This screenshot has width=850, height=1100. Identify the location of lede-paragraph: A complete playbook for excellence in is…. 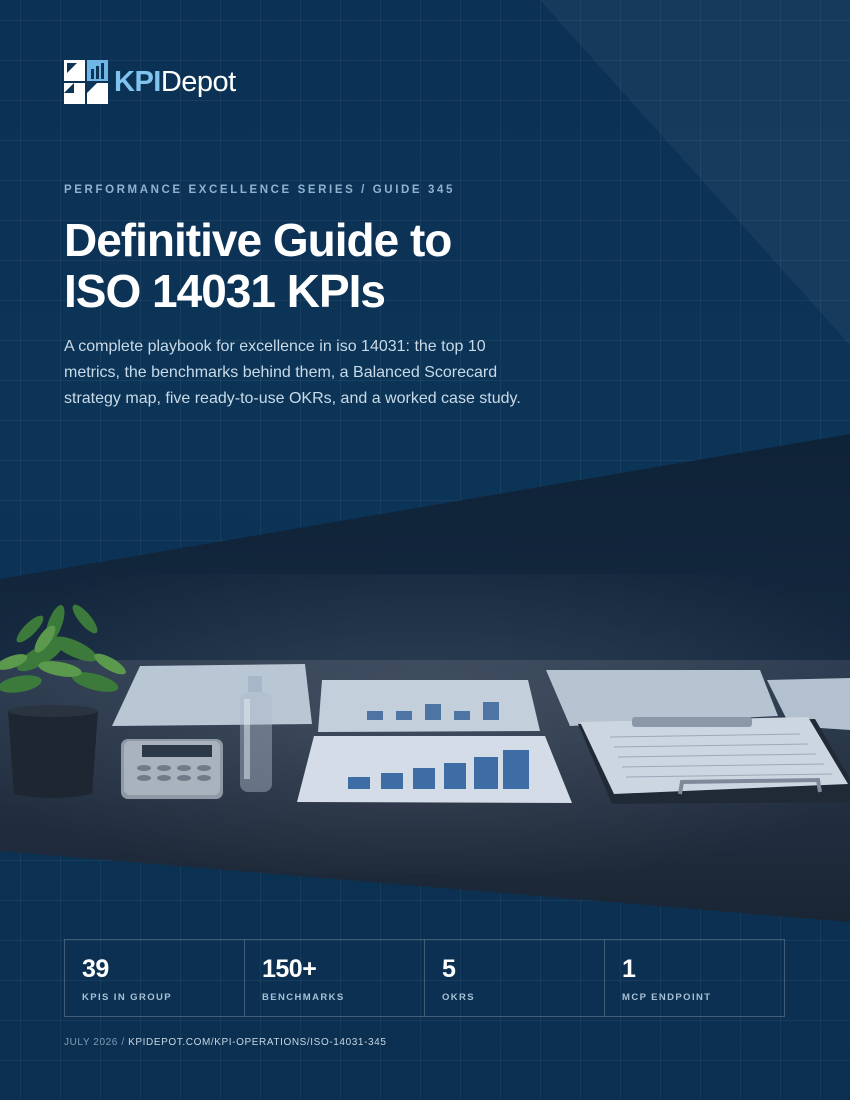
(292, 373).